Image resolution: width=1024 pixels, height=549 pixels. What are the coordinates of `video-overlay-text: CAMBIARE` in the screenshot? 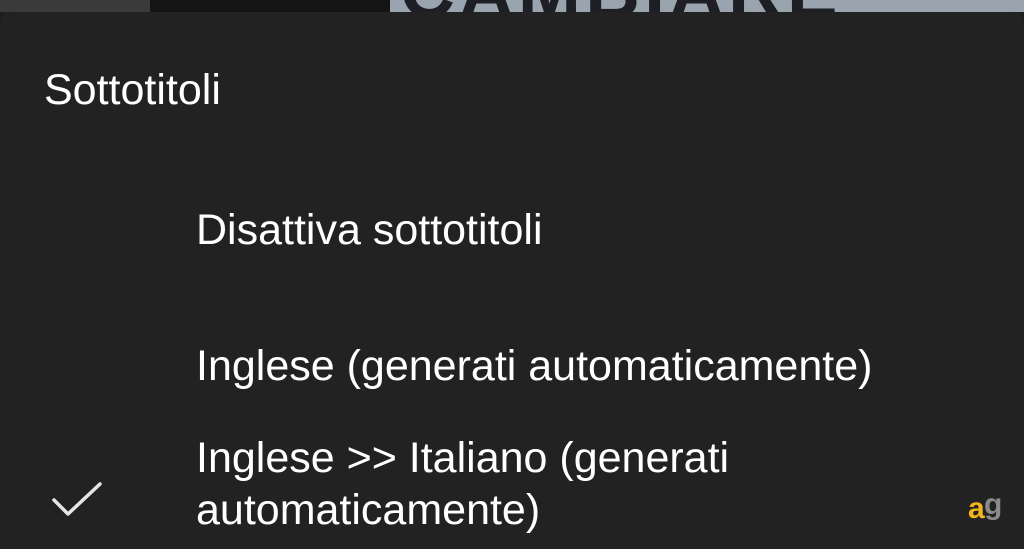 It's located at (700, 6).